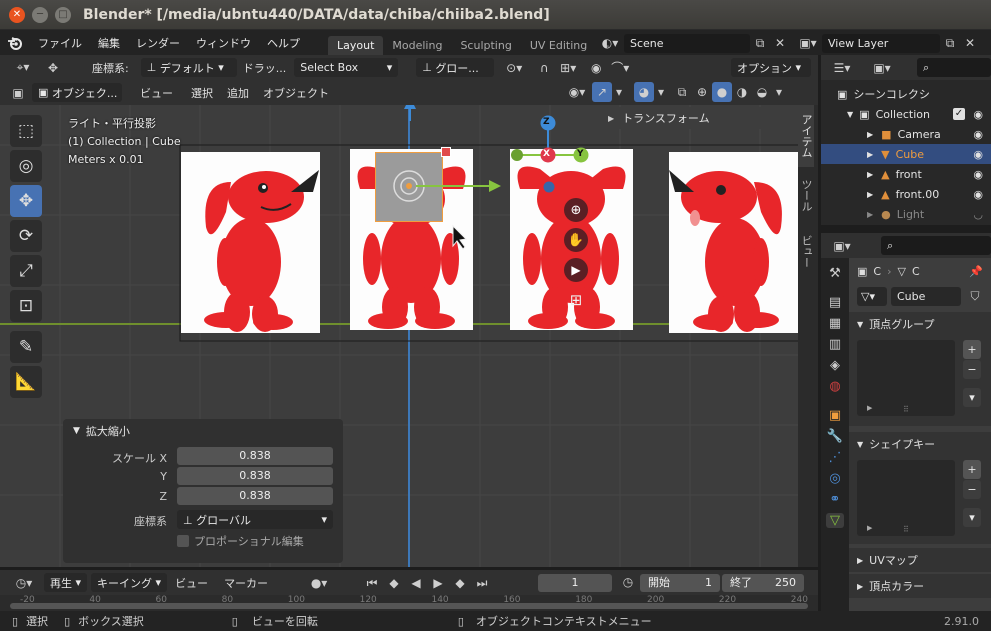 This screenshot has height=631, width=991. What do you see at coordinates (742, 92) in the screenshot?
I see `material-shading-icon: ◑` at bounding box center [742, 92].